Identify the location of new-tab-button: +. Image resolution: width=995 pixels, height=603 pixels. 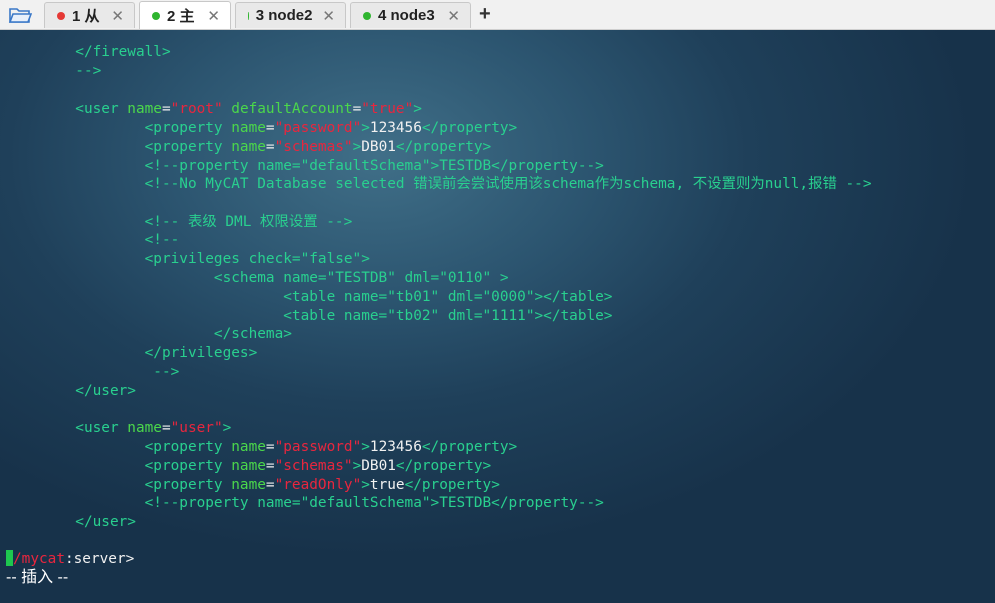
(483, 14).